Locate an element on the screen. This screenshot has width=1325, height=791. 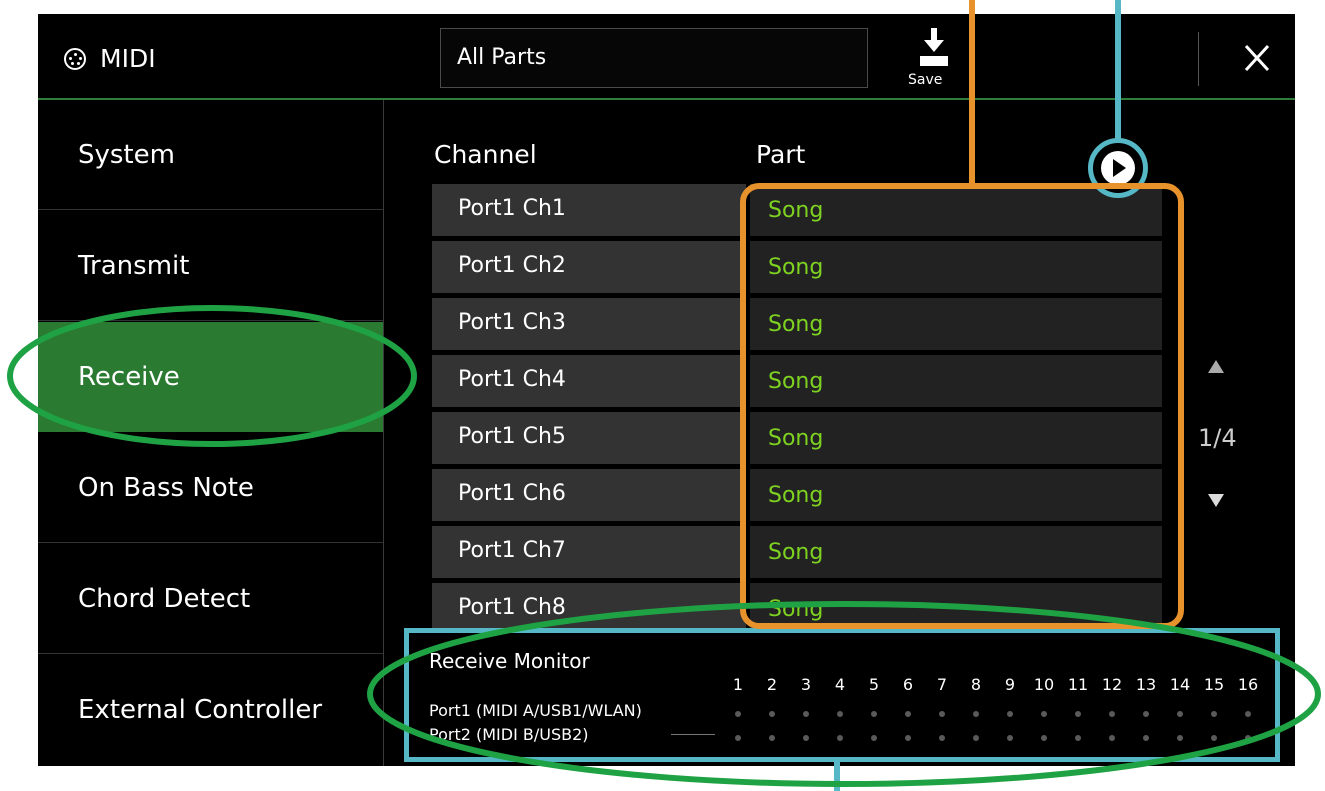
monitor-channel-number: 6 is located at coordinates (908, 684).